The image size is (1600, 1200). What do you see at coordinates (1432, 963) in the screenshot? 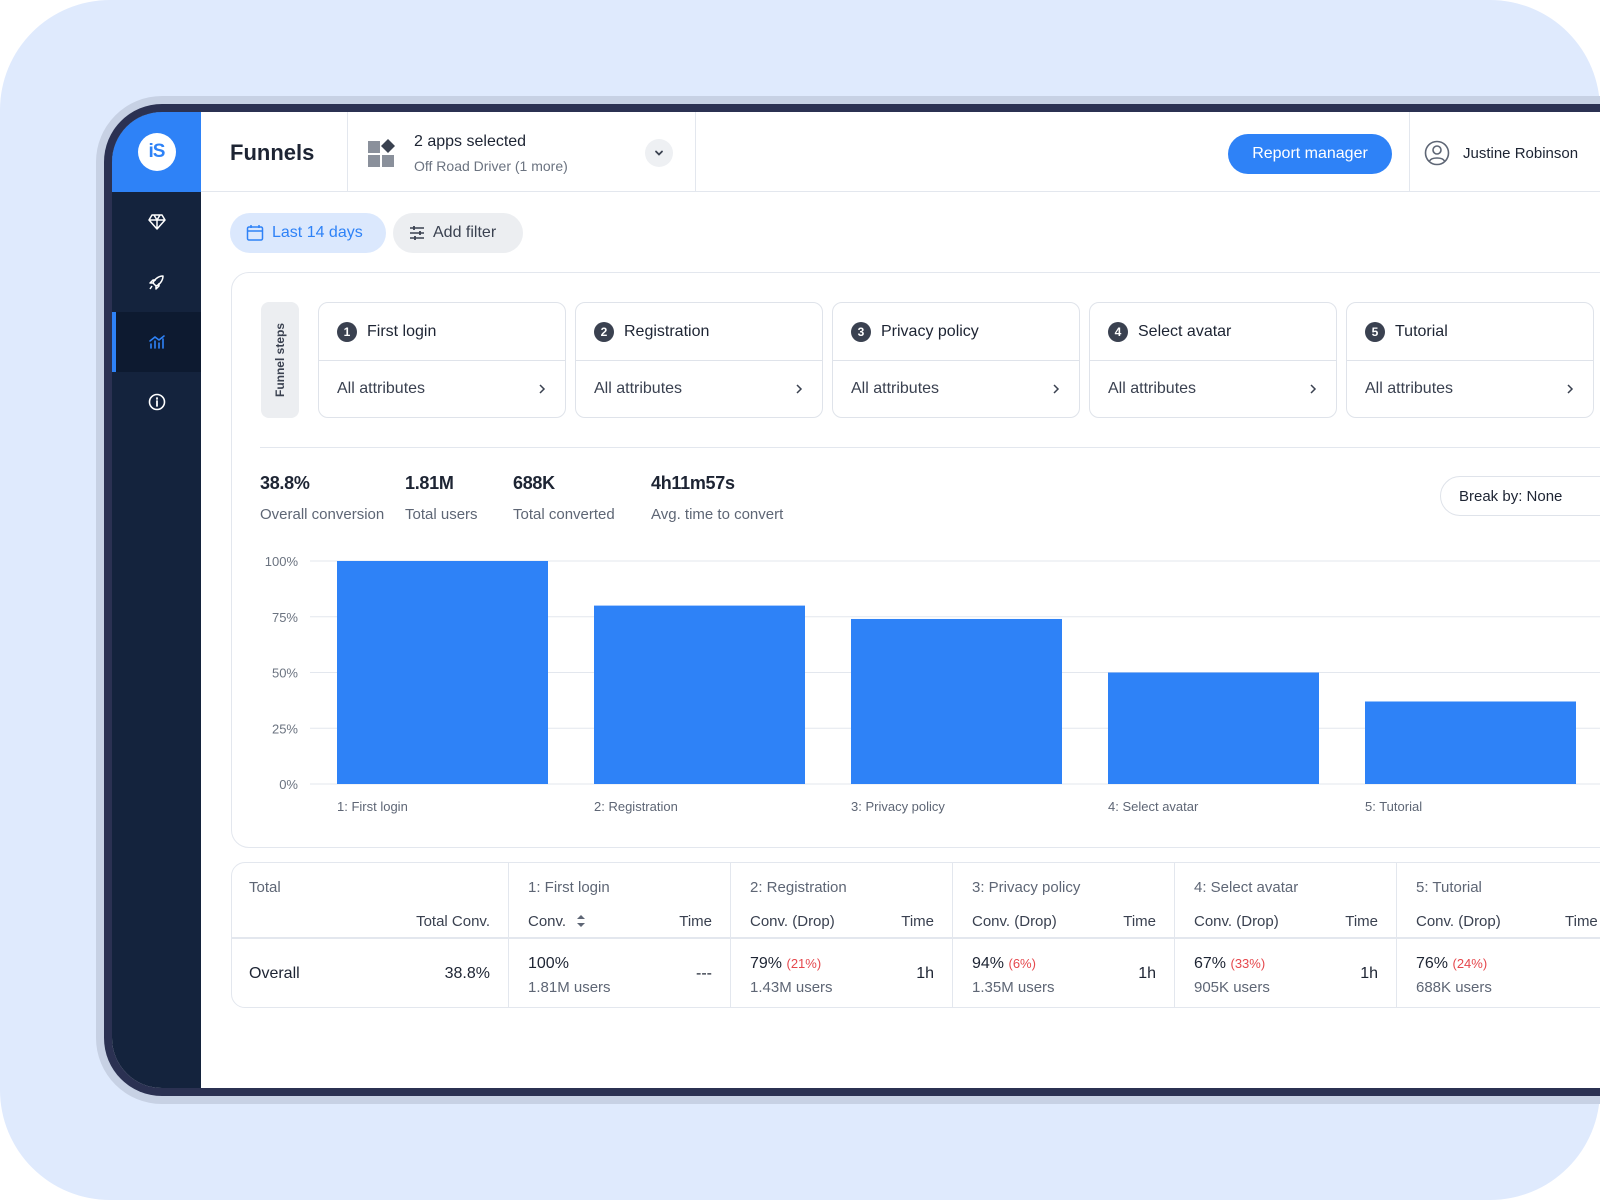
I see `conv-percent: 76%` at bounding box center [1432, 963].